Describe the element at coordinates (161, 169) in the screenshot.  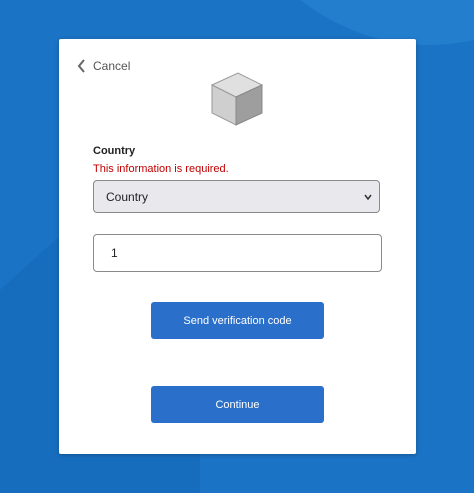
I see `country-error-message: This information is required.` at that location.